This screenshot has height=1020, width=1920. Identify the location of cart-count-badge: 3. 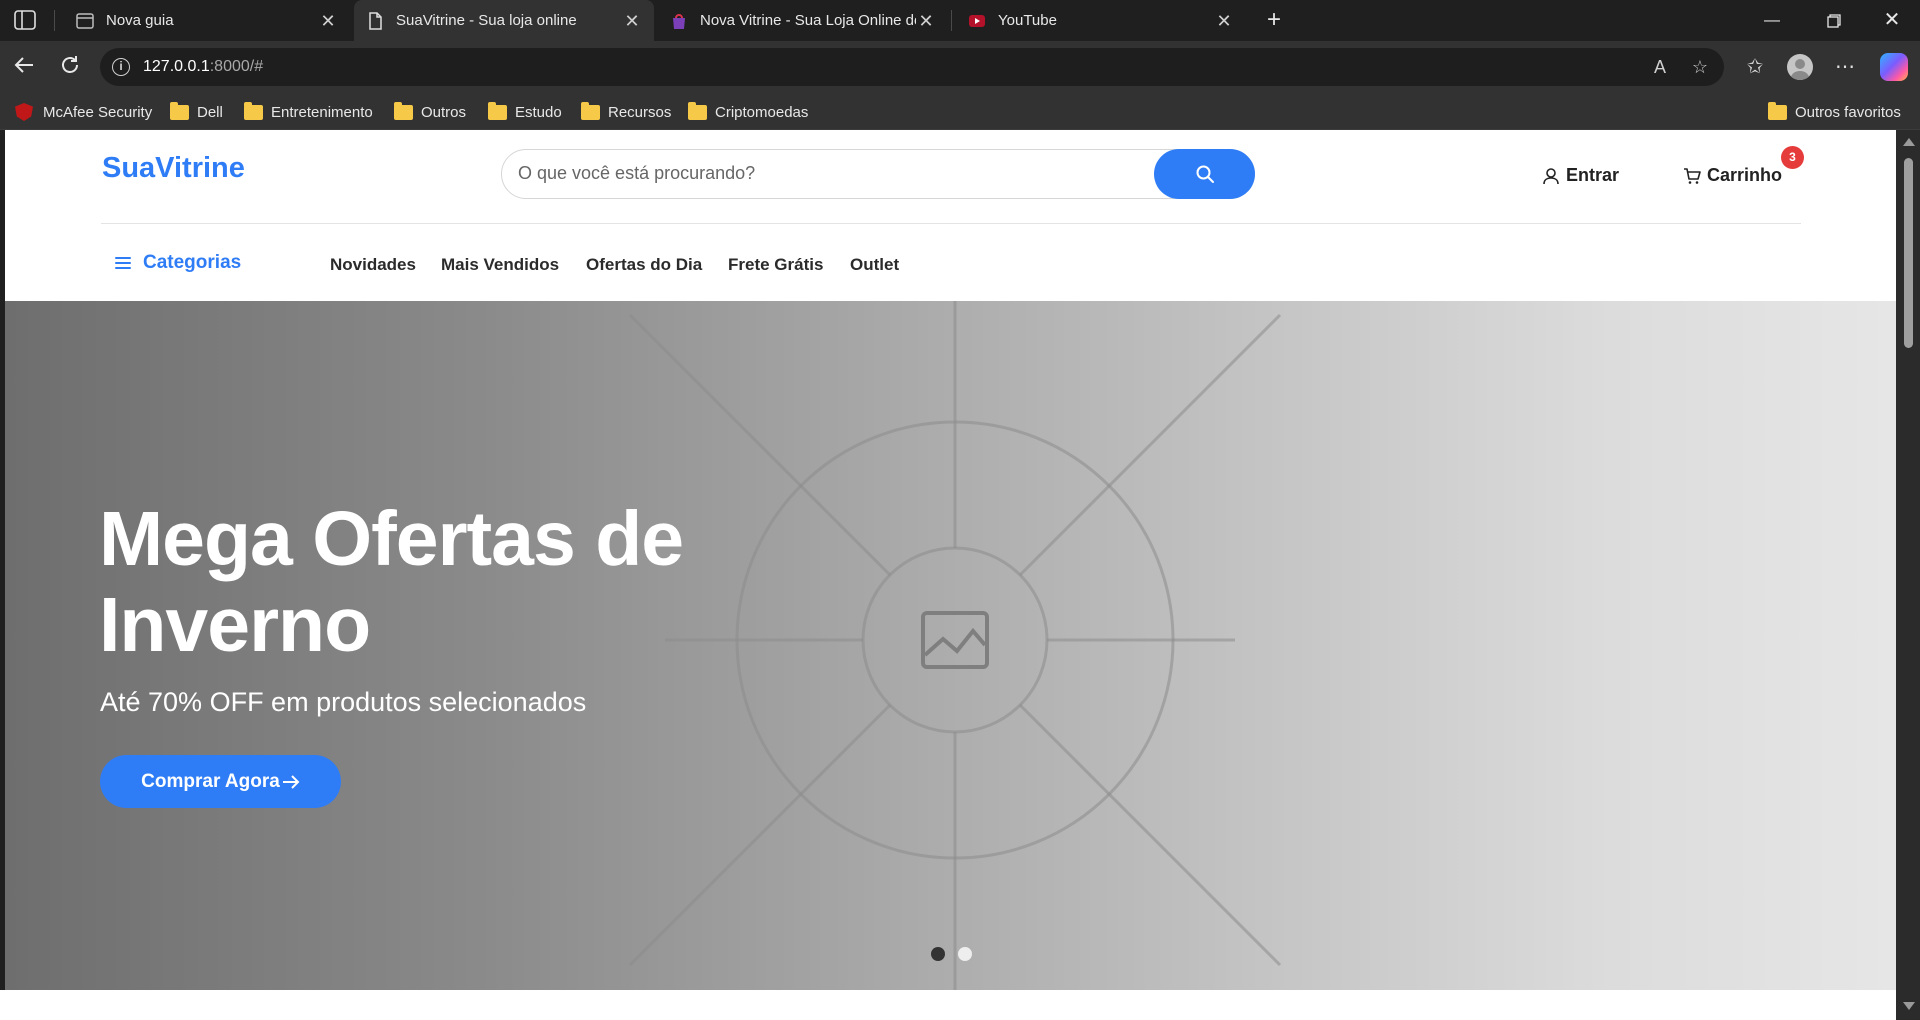
(1792, 157).